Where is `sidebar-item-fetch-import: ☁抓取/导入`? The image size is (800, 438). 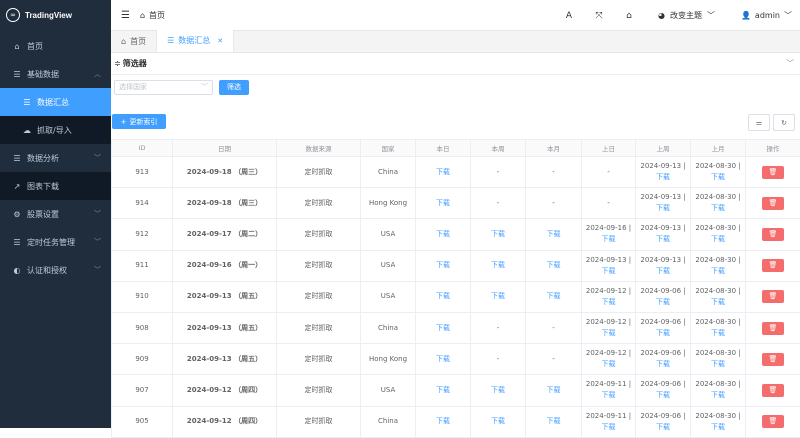 sidebar-item-fetch-import: ☁抓取/导入 is located at coordinates (55, 130).